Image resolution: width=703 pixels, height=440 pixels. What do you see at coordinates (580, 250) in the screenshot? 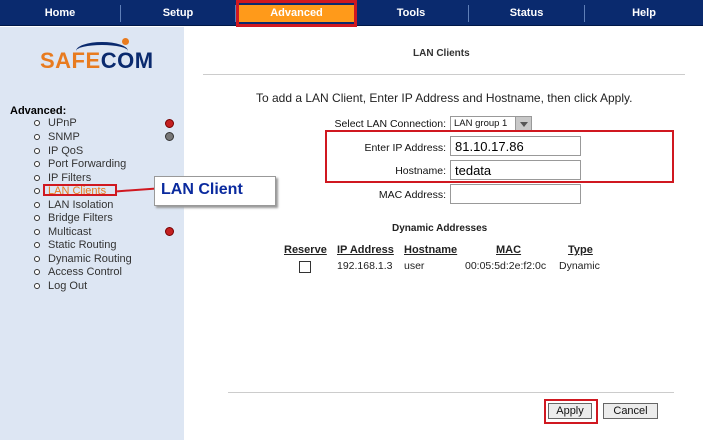
I see `col-type: Type` at bounding box center [580, 250].